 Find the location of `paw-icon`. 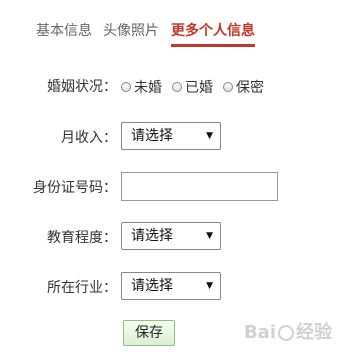

paw-icon is located at coordinates (286, 333).